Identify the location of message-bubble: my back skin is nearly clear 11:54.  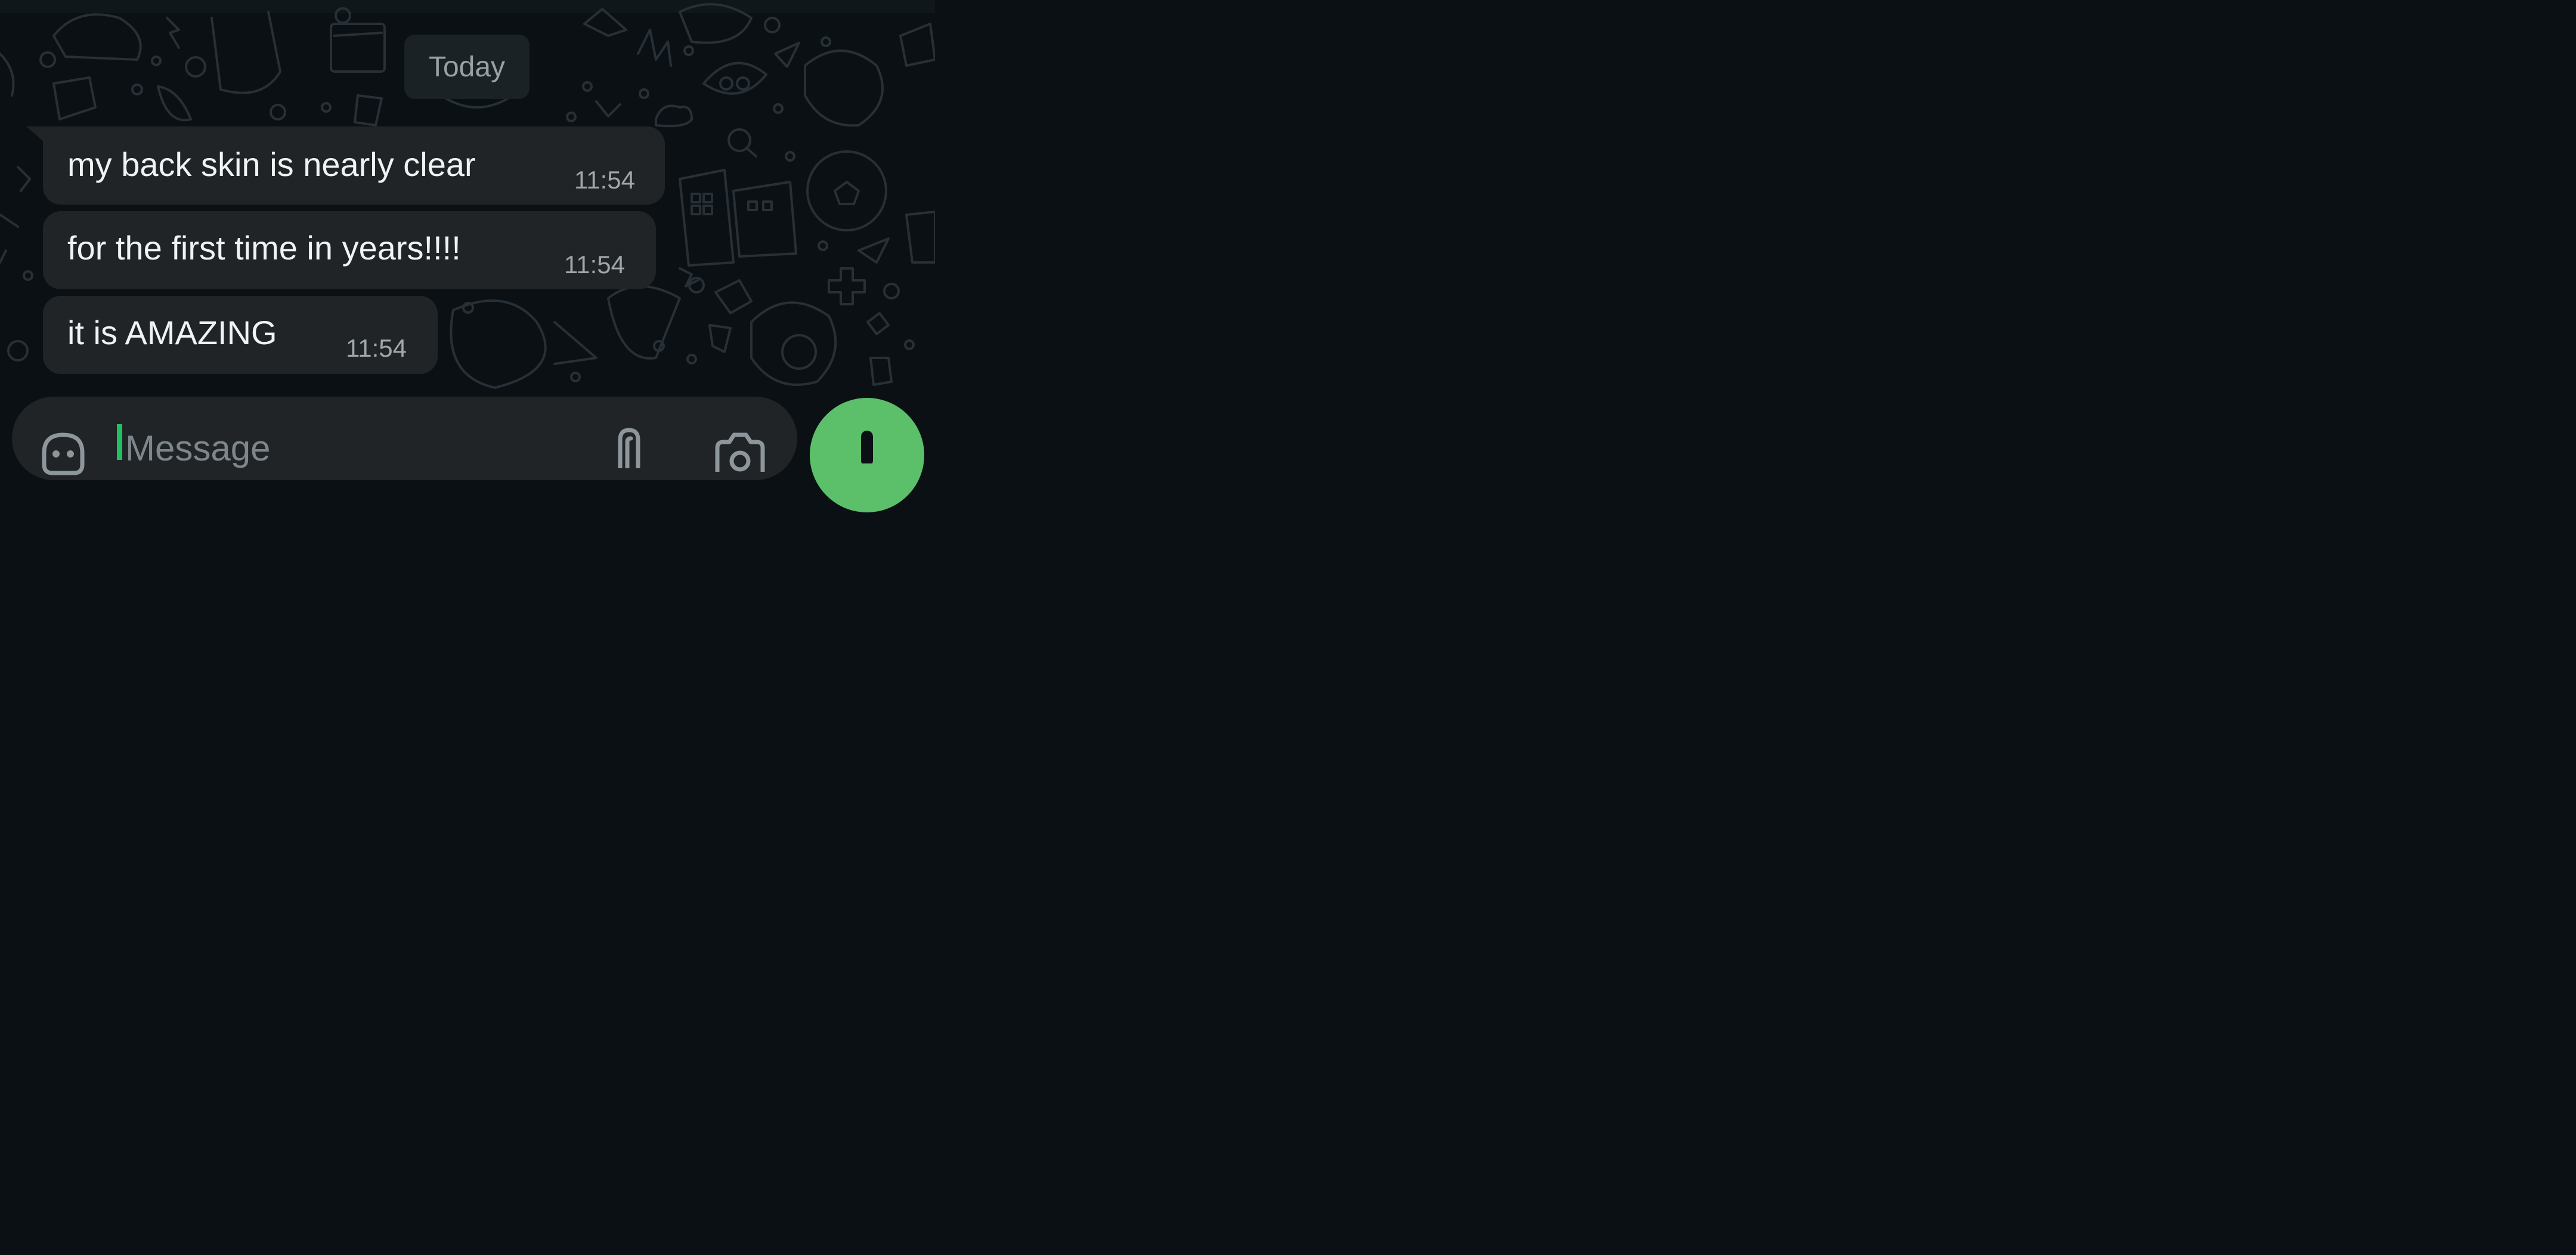
(354, 165).